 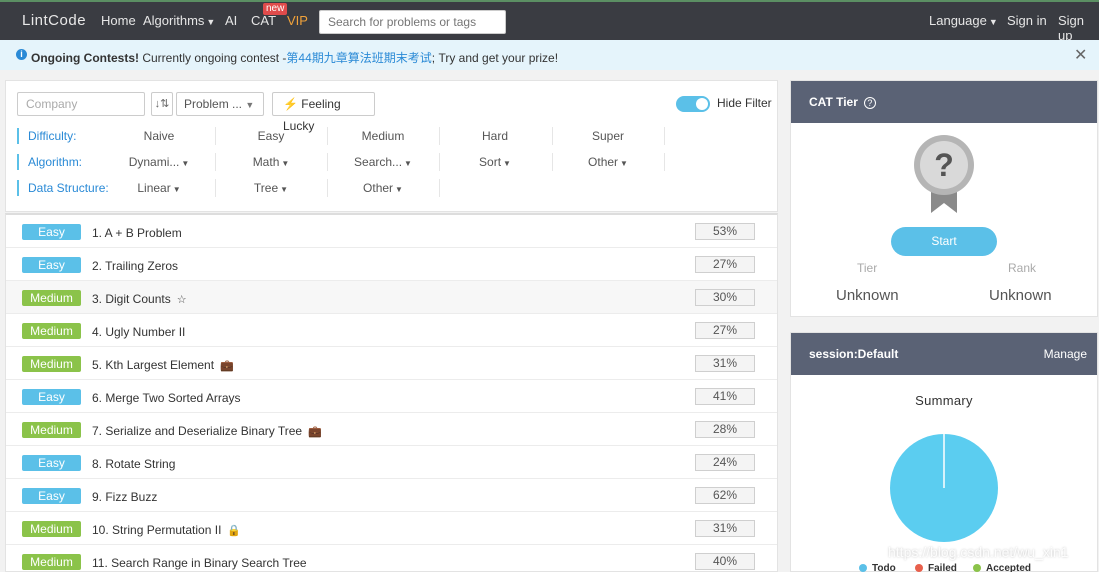 What do you see at coordinates (391, 396) in the screenshot?
I see `problem-row: Easy 6. Merge Two Sorted Arrays 41%` at bounding box center [391, 396].